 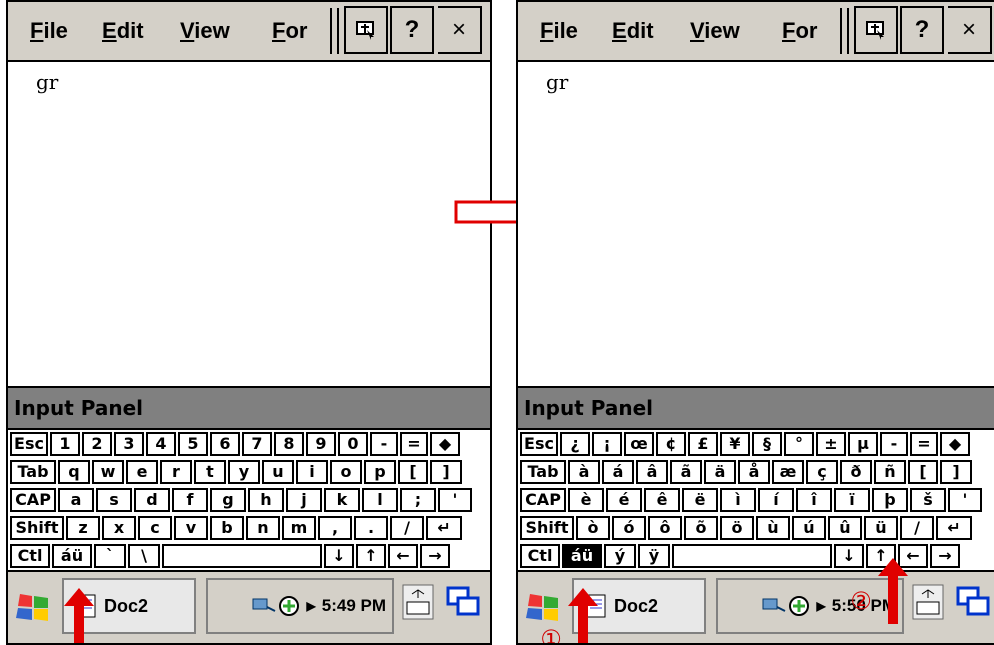 I want to click on key-d: d, so click(x=152, y=500).